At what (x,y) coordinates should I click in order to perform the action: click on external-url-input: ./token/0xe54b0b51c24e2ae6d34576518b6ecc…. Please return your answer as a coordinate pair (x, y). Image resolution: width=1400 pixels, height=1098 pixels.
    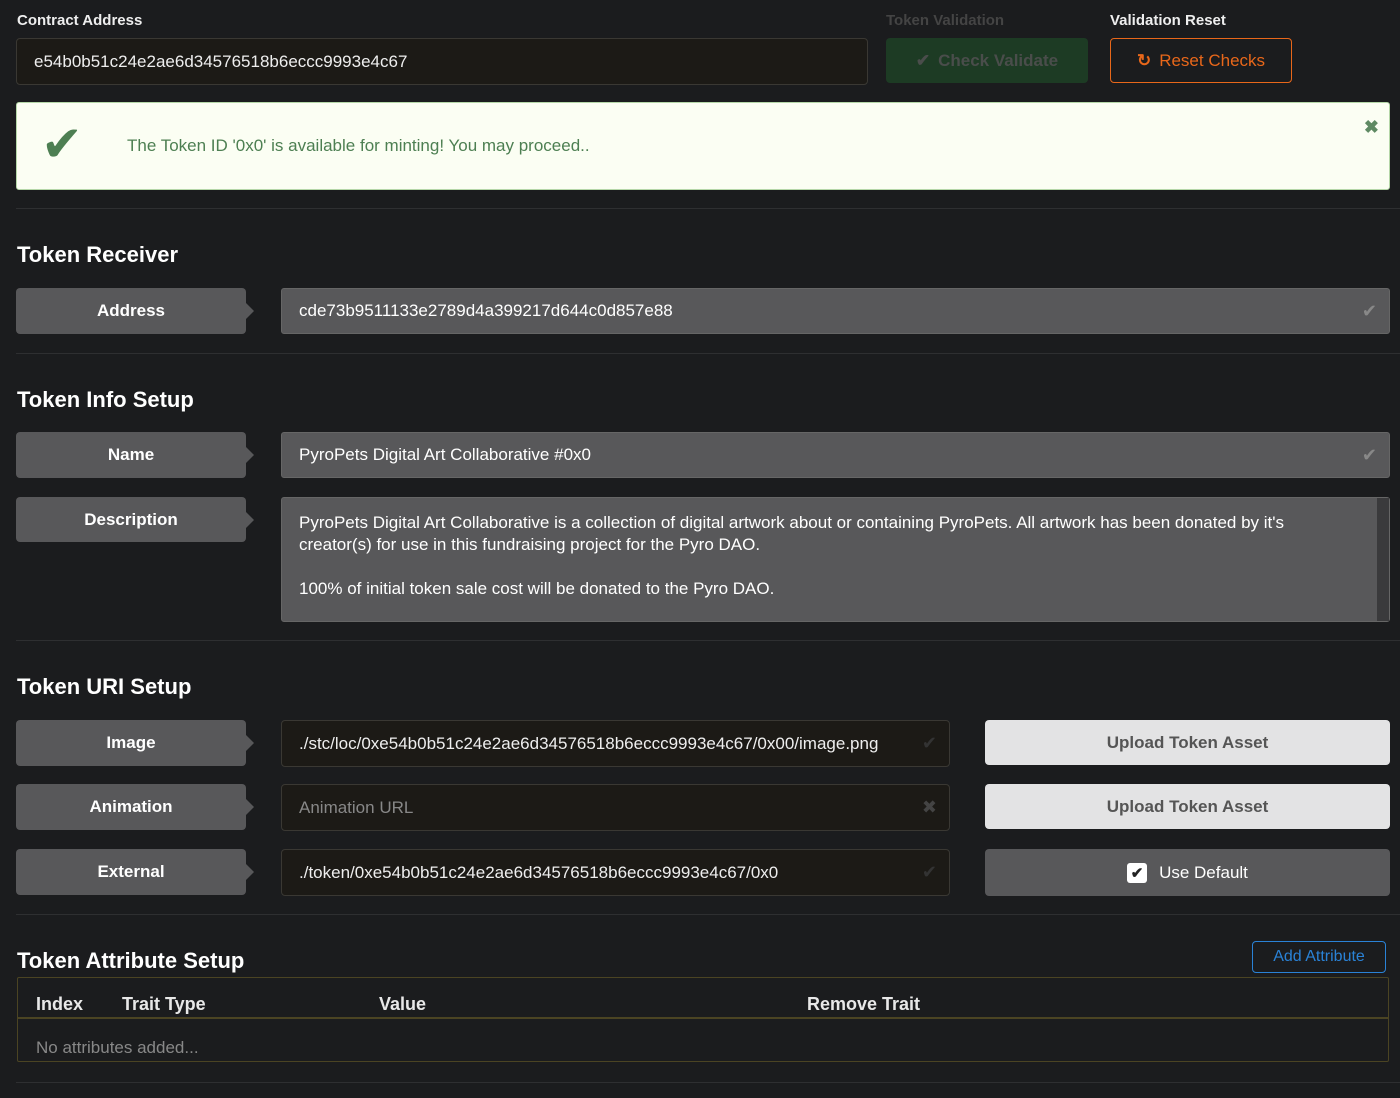
    Looking at the image, I should click on (615, 872).